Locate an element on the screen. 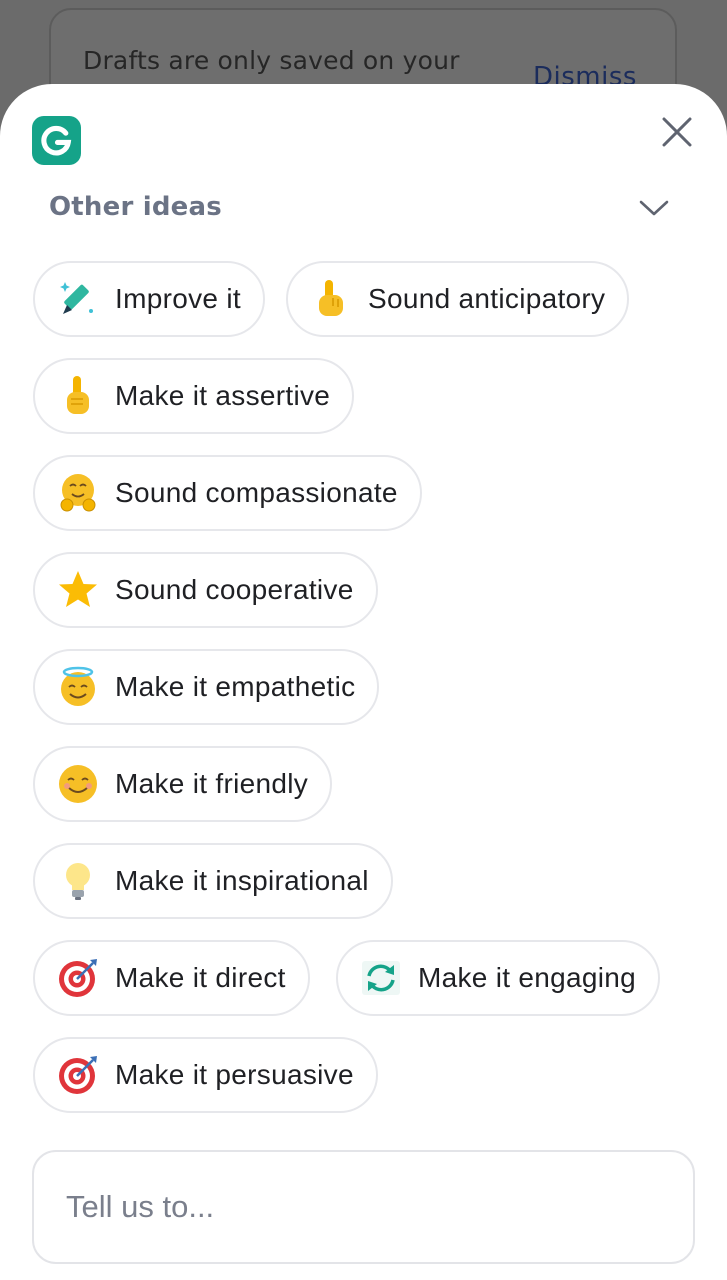 The width and height of the screenshot is (727, 1280). pointing-hand-icon is located at coordinates (331, 298).